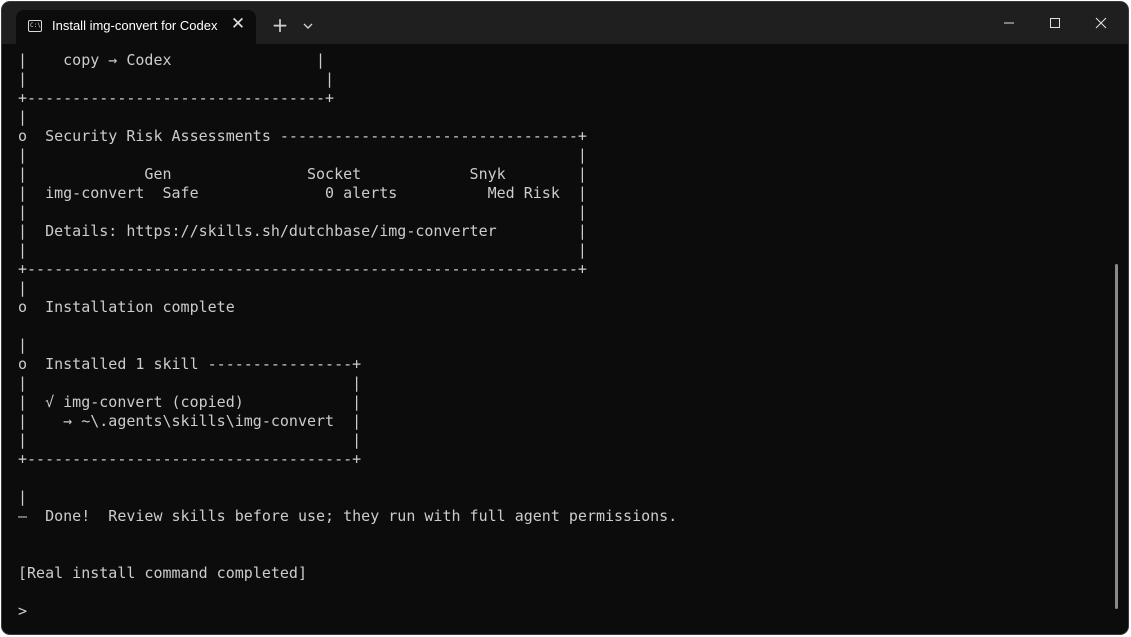 This screenshot has height=637, width=1131. Describe the element at coordinates (280, 26) in the screenshot. I see `new-tab-button: +` at that location.